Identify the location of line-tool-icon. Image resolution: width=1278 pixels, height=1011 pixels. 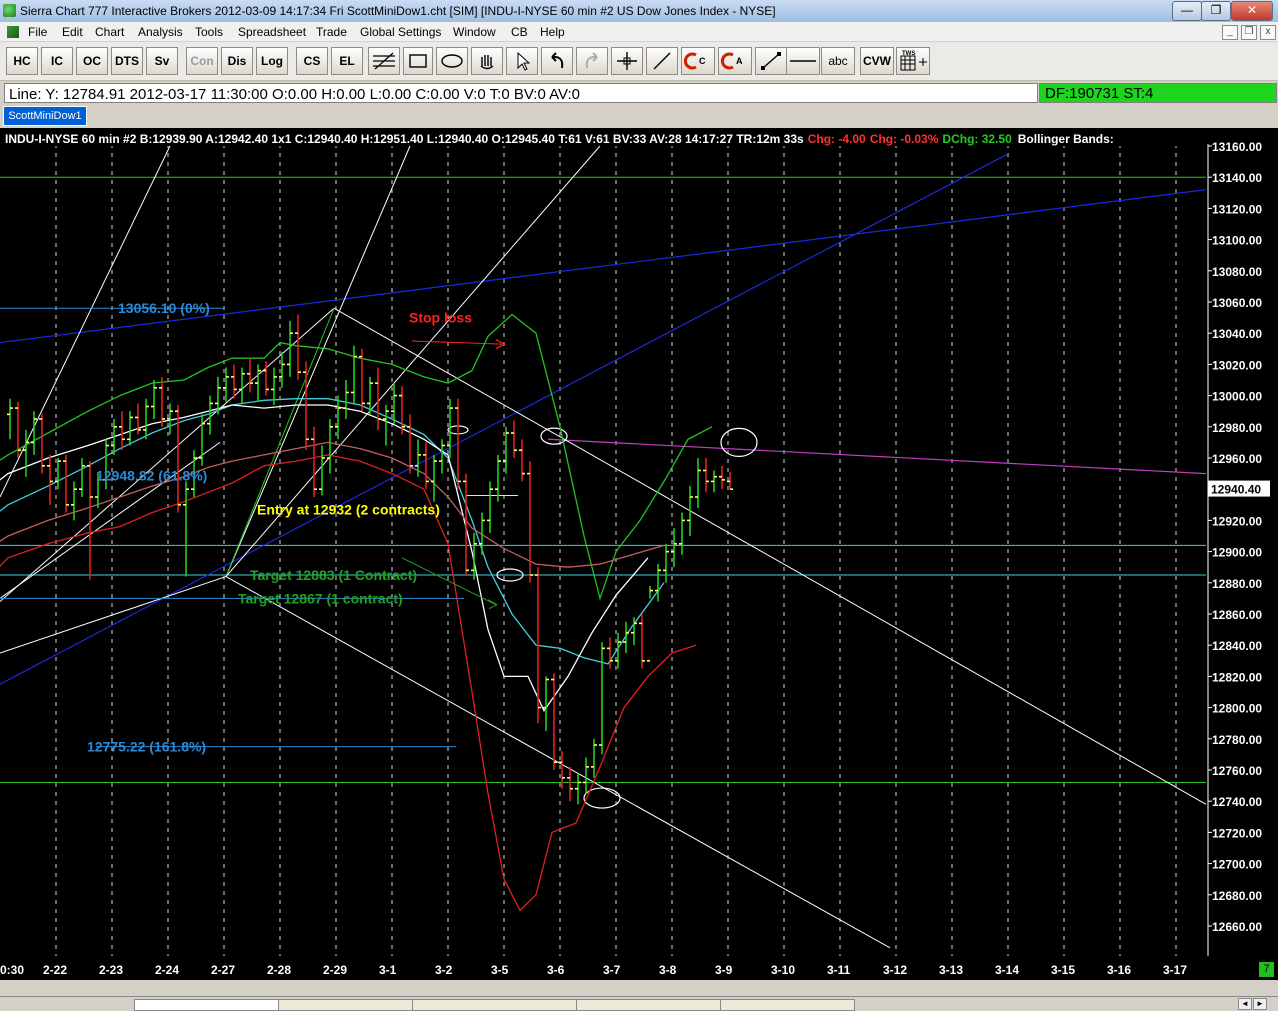
(662, 61).